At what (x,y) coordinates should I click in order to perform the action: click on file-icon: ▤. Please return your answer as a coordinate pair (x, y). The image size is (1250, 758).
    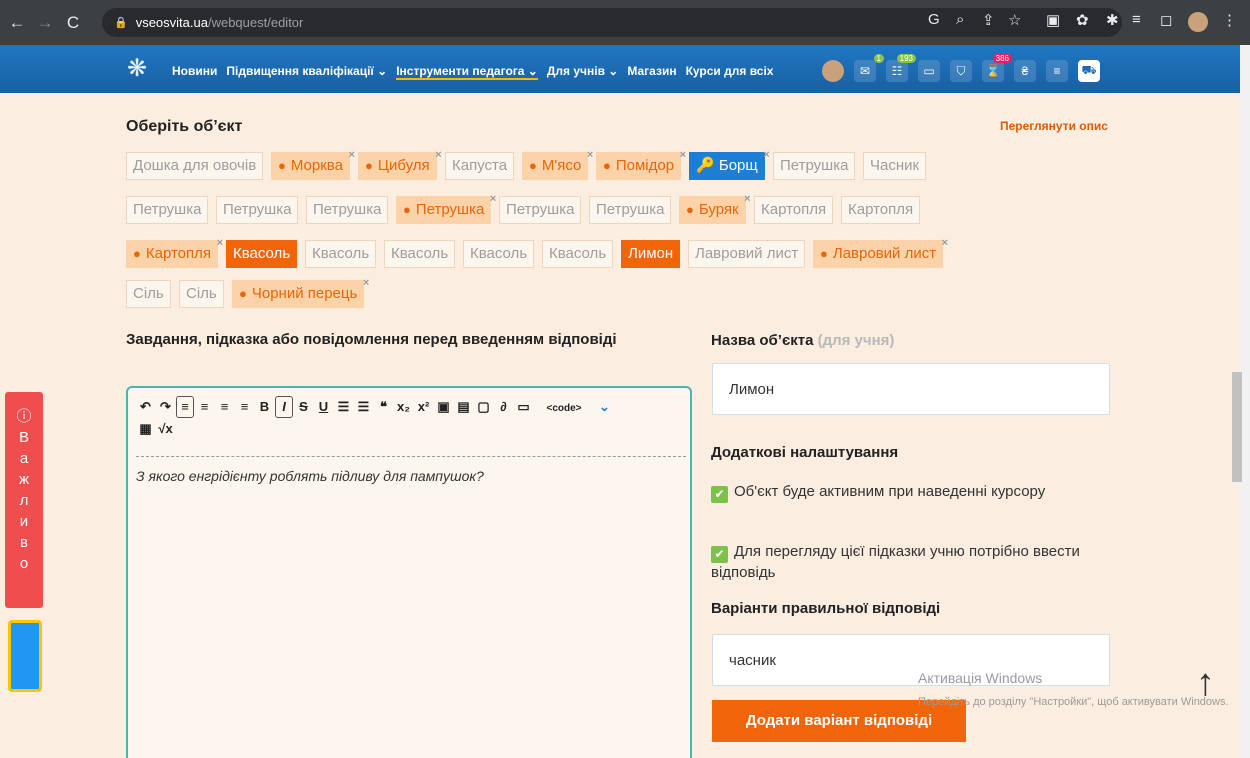
    Looking at the image, I should click on (463, 407).